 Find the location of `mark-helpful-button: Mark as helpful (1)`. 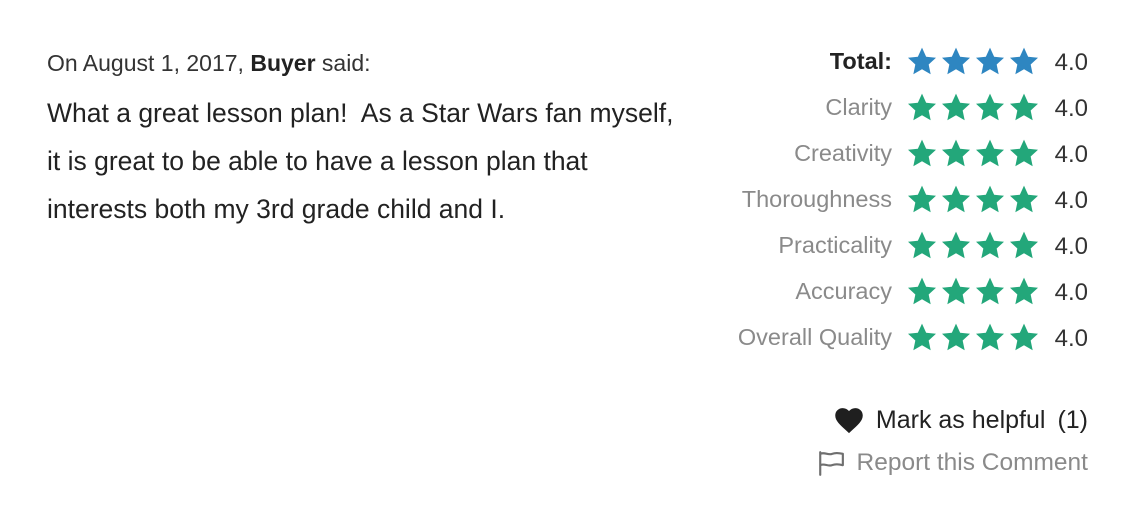

mark-helpful-button: Mark as helpful (1) is located at coordinates (952, 420).